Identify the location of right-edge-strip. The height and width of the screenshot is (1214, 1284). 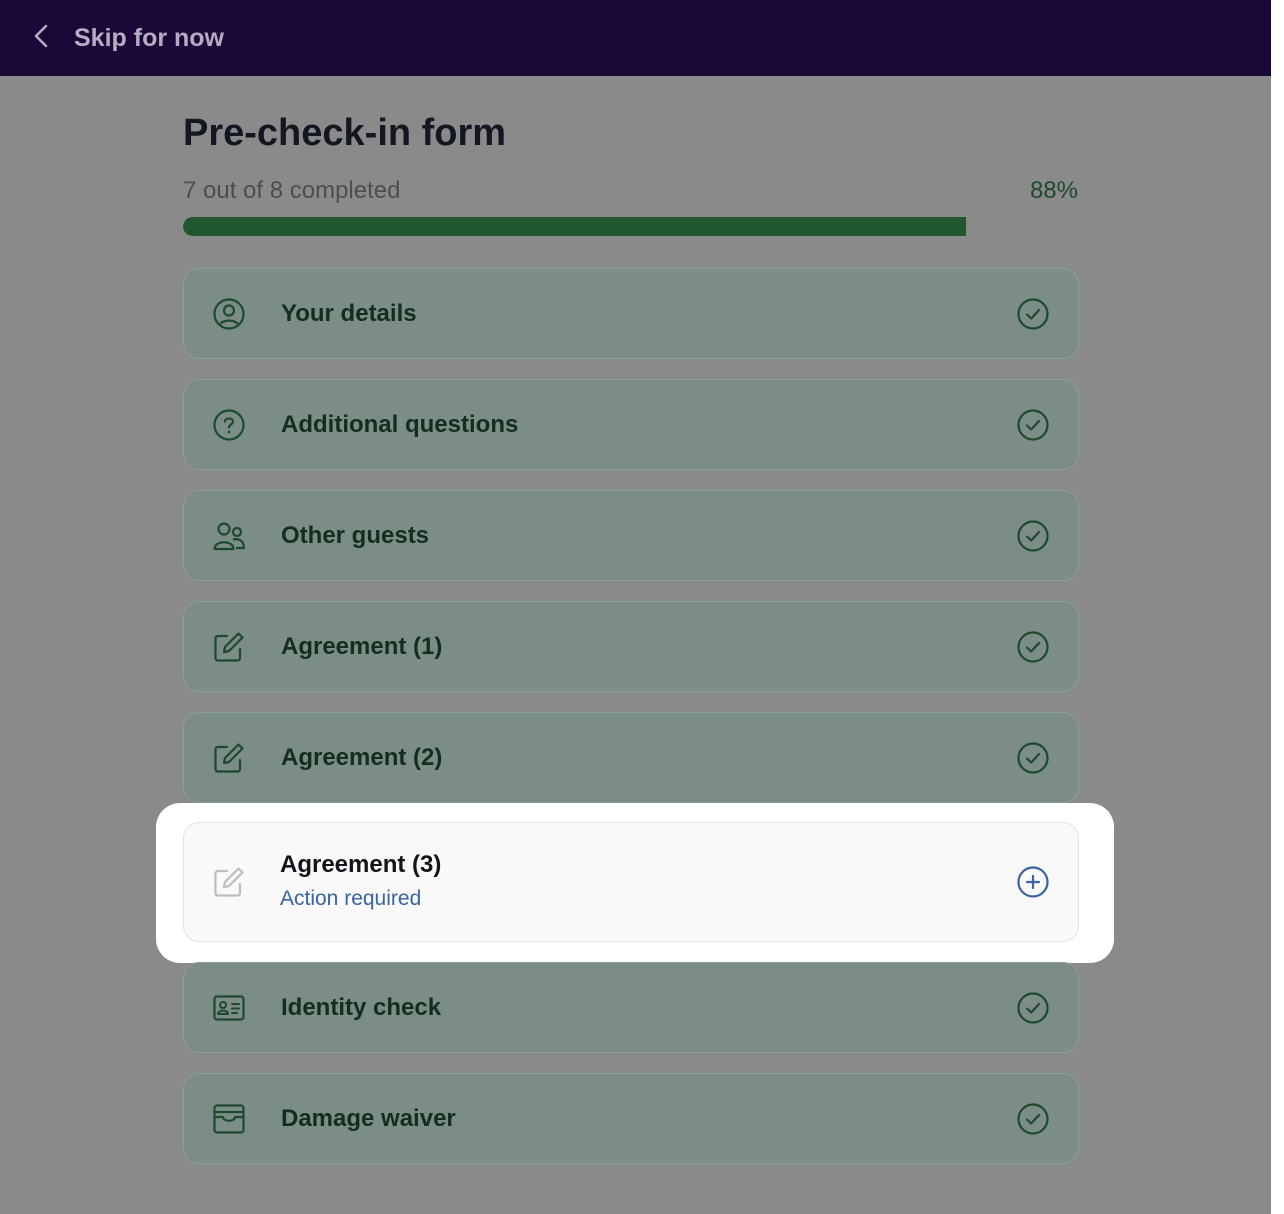
(1277, 607).